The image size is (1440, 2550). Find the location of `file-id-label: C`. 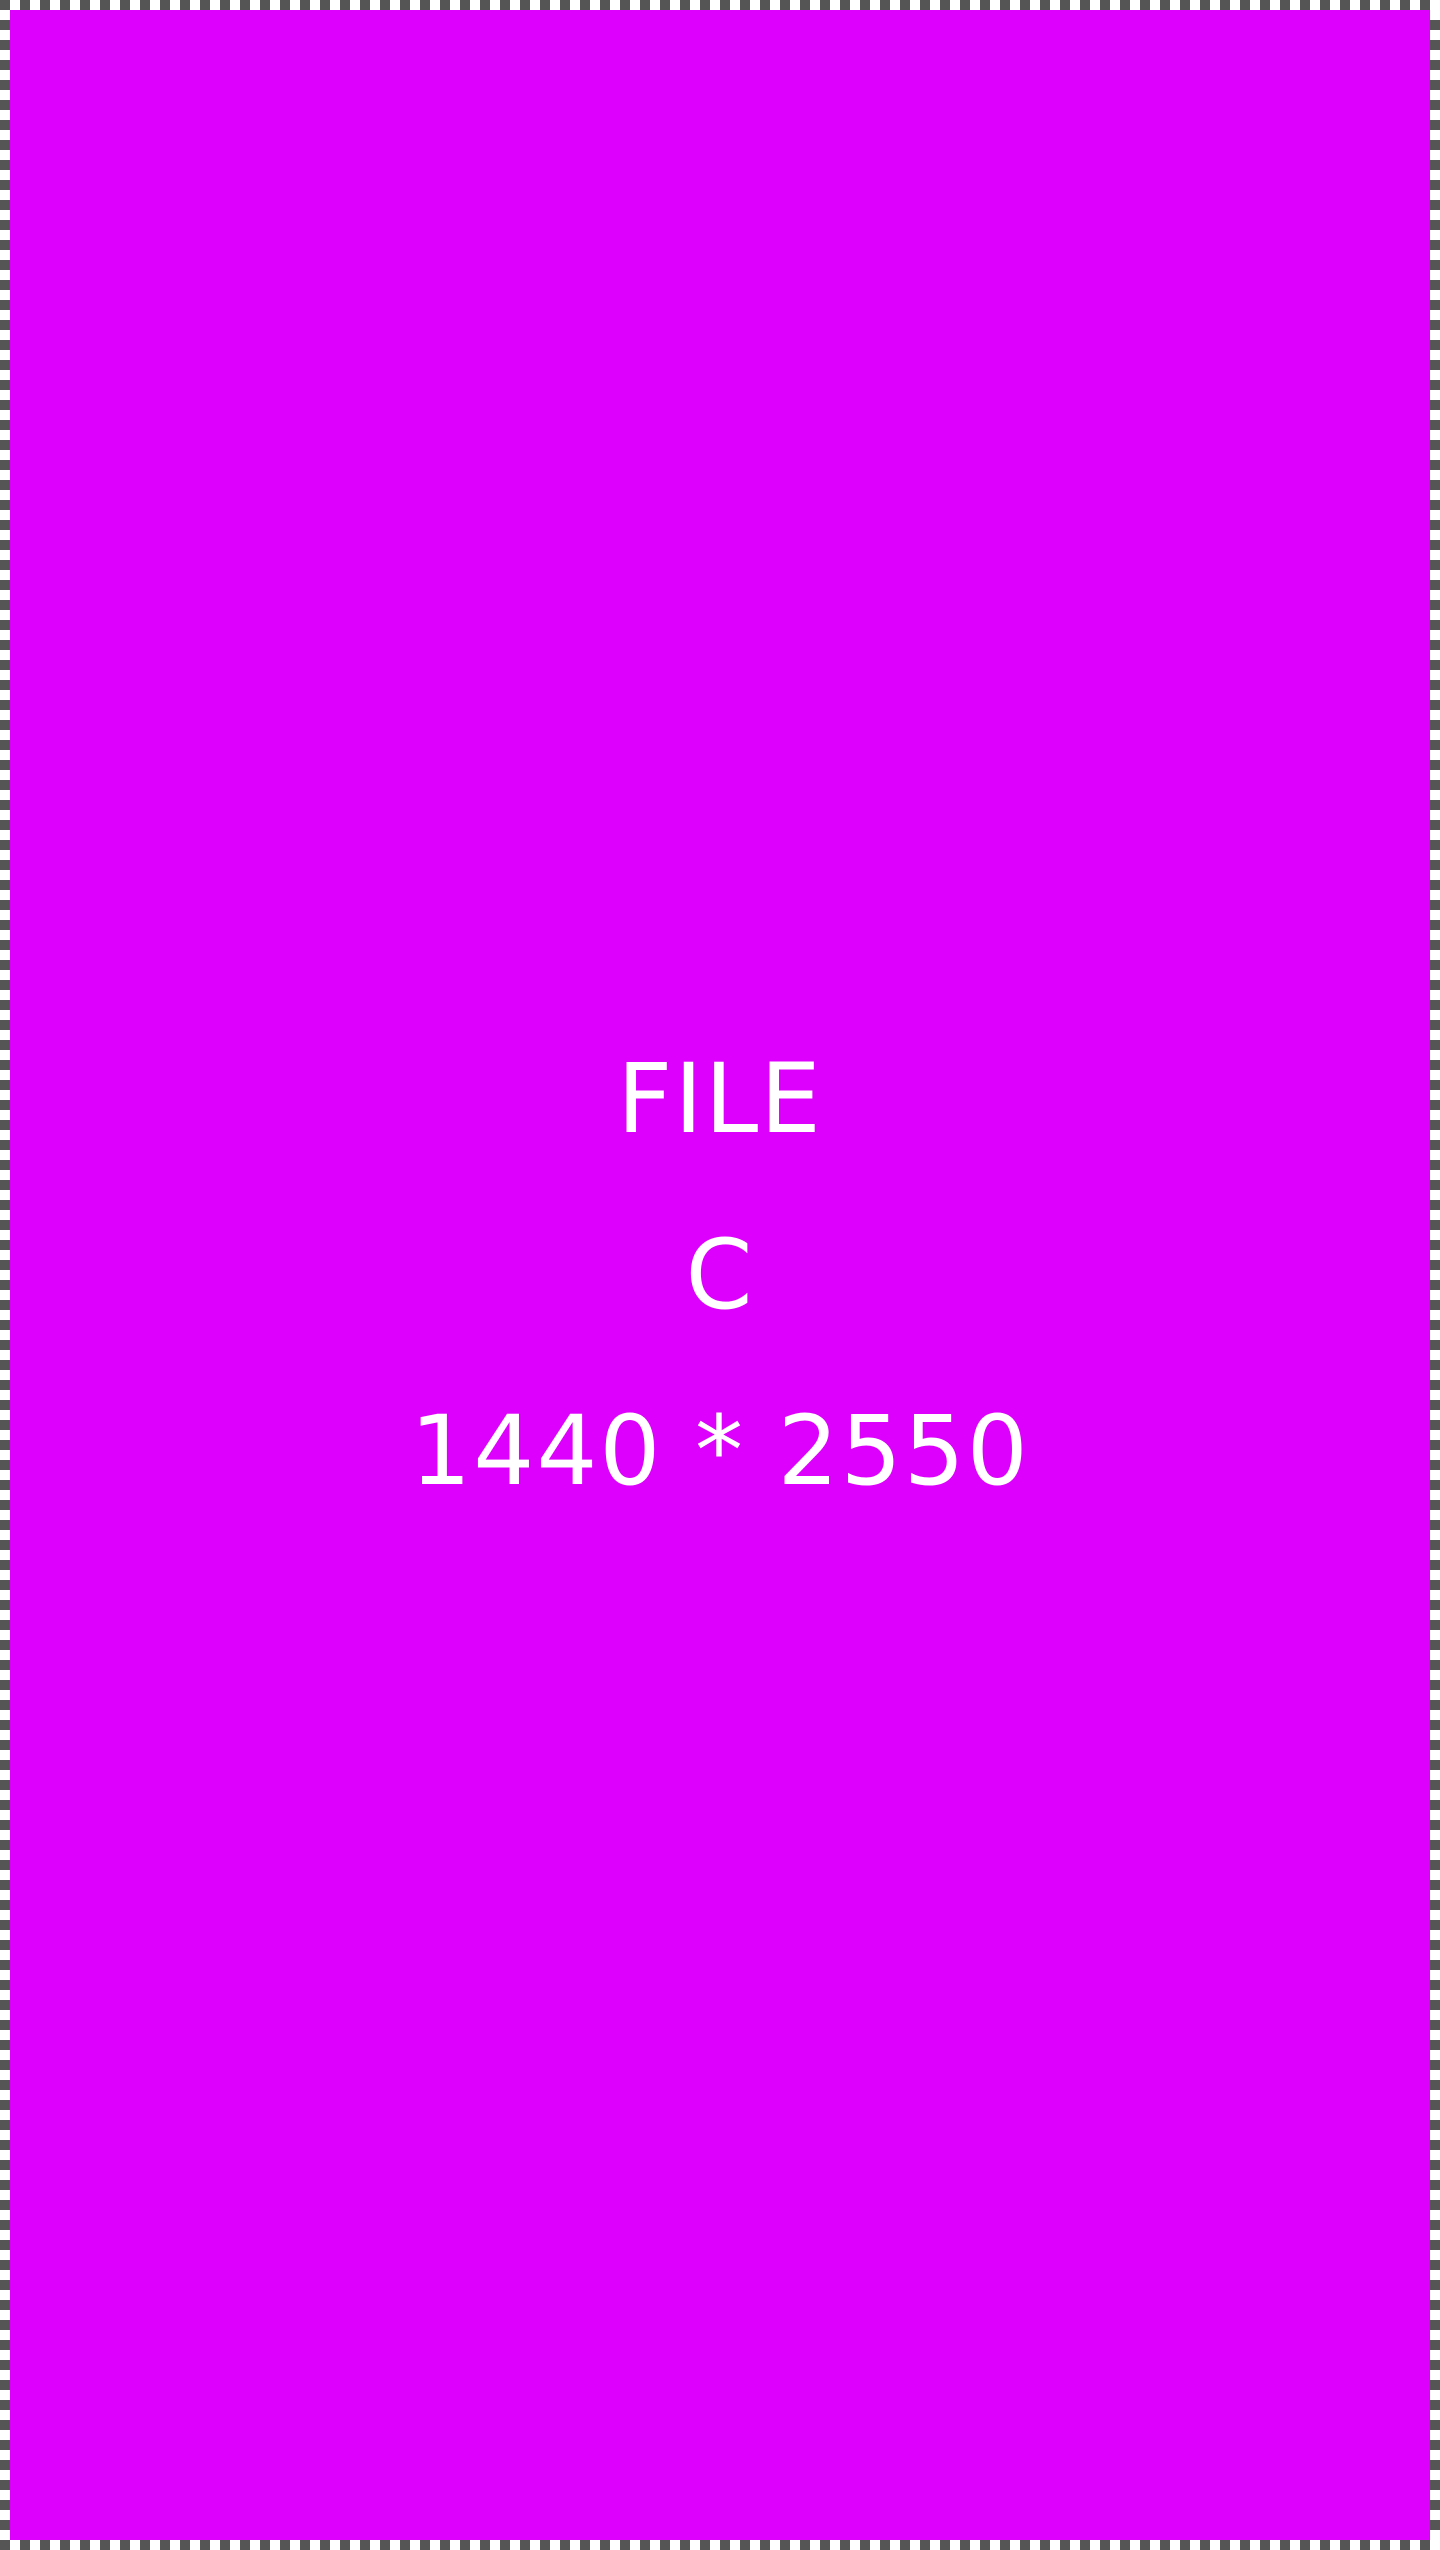

file-id-label: C is located at coordinates (720, 1275).